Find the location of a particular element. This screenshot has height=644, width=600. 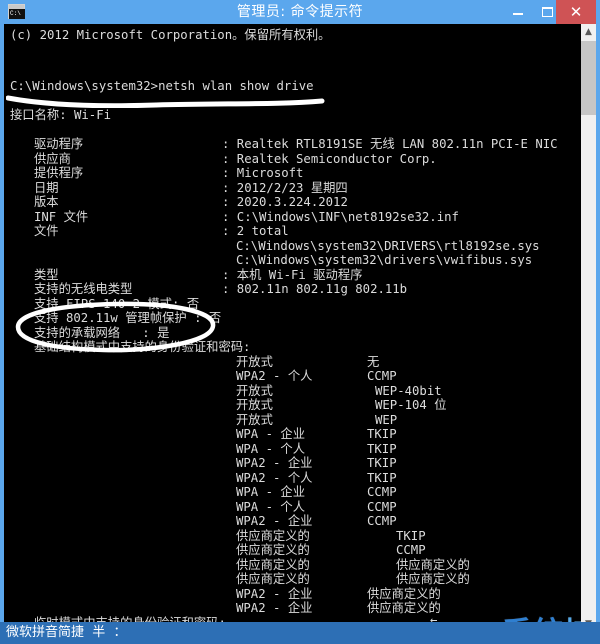

console-scrollbar: ▲ ▼ is located at coordinates (588, 328).